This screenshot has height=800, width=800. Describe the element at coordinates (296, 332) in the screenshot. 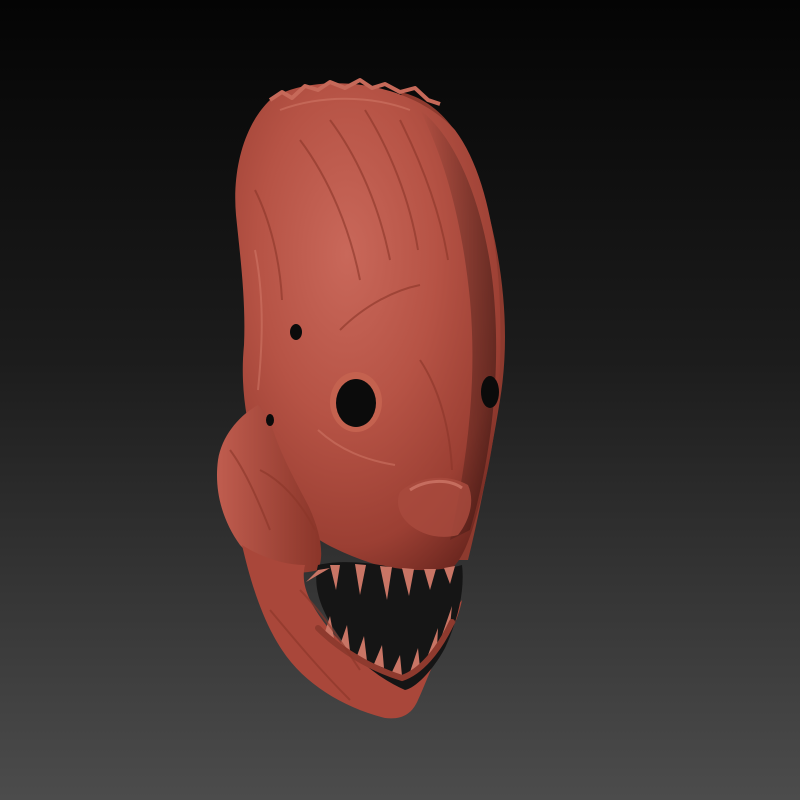

I see `side-puncture` at that location.